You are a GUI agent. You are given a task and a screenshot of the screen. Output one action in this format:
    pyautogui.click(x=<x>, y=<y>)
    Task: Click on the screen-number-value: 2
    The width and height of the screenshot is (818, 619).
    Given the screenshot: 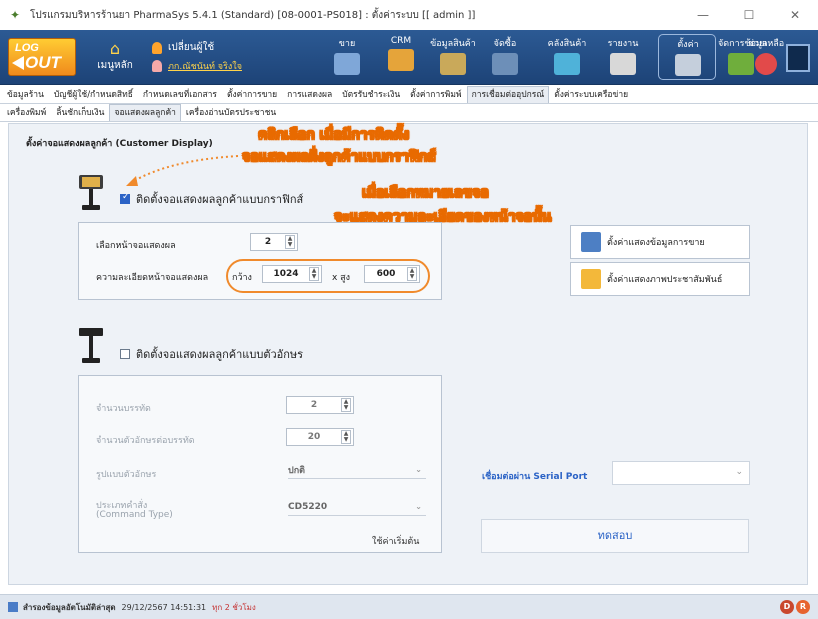 What is the action you would take?
    pyautogui.click(x=268, y=242)
    